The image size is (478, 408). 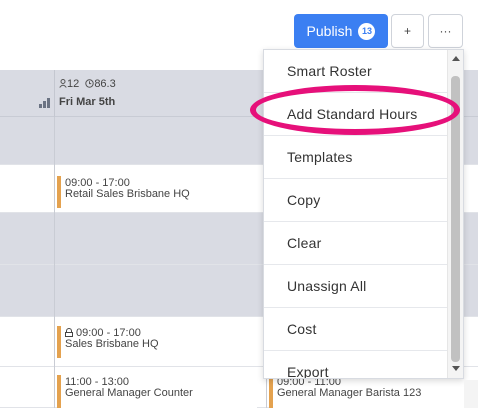 I want to click on shift-card: 09:00 - 17:00 Retail Sales Brisbane HQ, so click(x=157, y=192).